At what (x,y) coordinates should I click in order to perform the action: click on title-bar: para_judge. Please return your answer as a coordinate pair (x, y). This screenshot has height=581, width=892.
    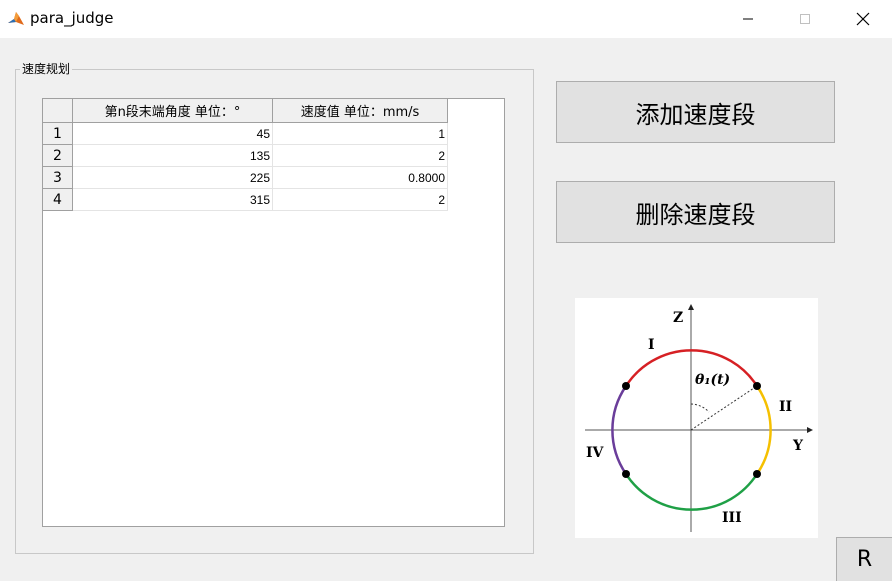
    Looking at the image, I should click on (446, 19).